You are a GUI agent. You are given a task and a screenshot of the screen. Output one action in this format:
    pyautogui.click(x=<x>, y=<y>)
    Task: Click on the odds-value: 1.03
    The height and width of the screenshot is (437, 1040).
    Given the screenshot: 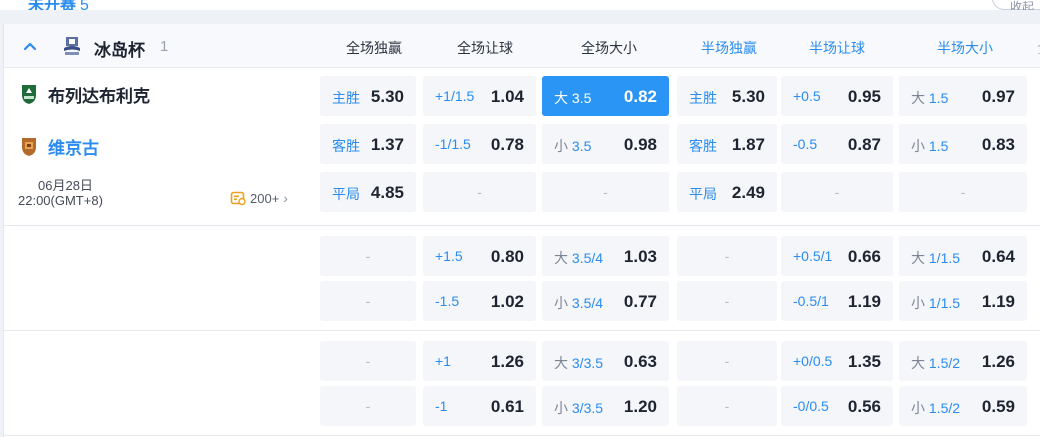 What is the action you would take?
    pyautogui.click(x=640, y=256)
    